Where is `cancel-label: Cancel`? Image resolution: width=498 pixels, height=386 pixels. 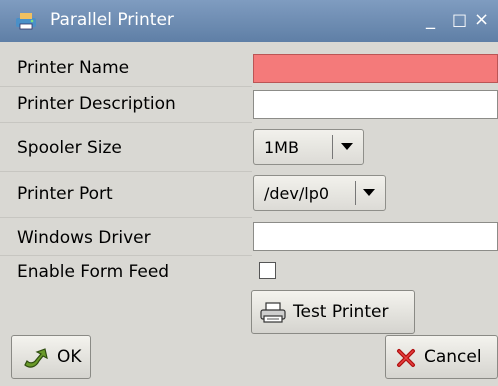
cancel-label: Cancel is located at coordinates (453, 357).